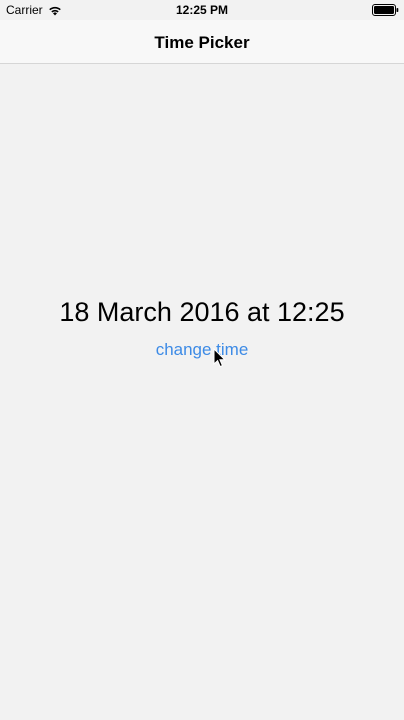 The image size is (404, 720). What do you see at coordinates (202, 350) in the screenshot?
I see `change-time-button: change time` at bounding box center [202, 350].